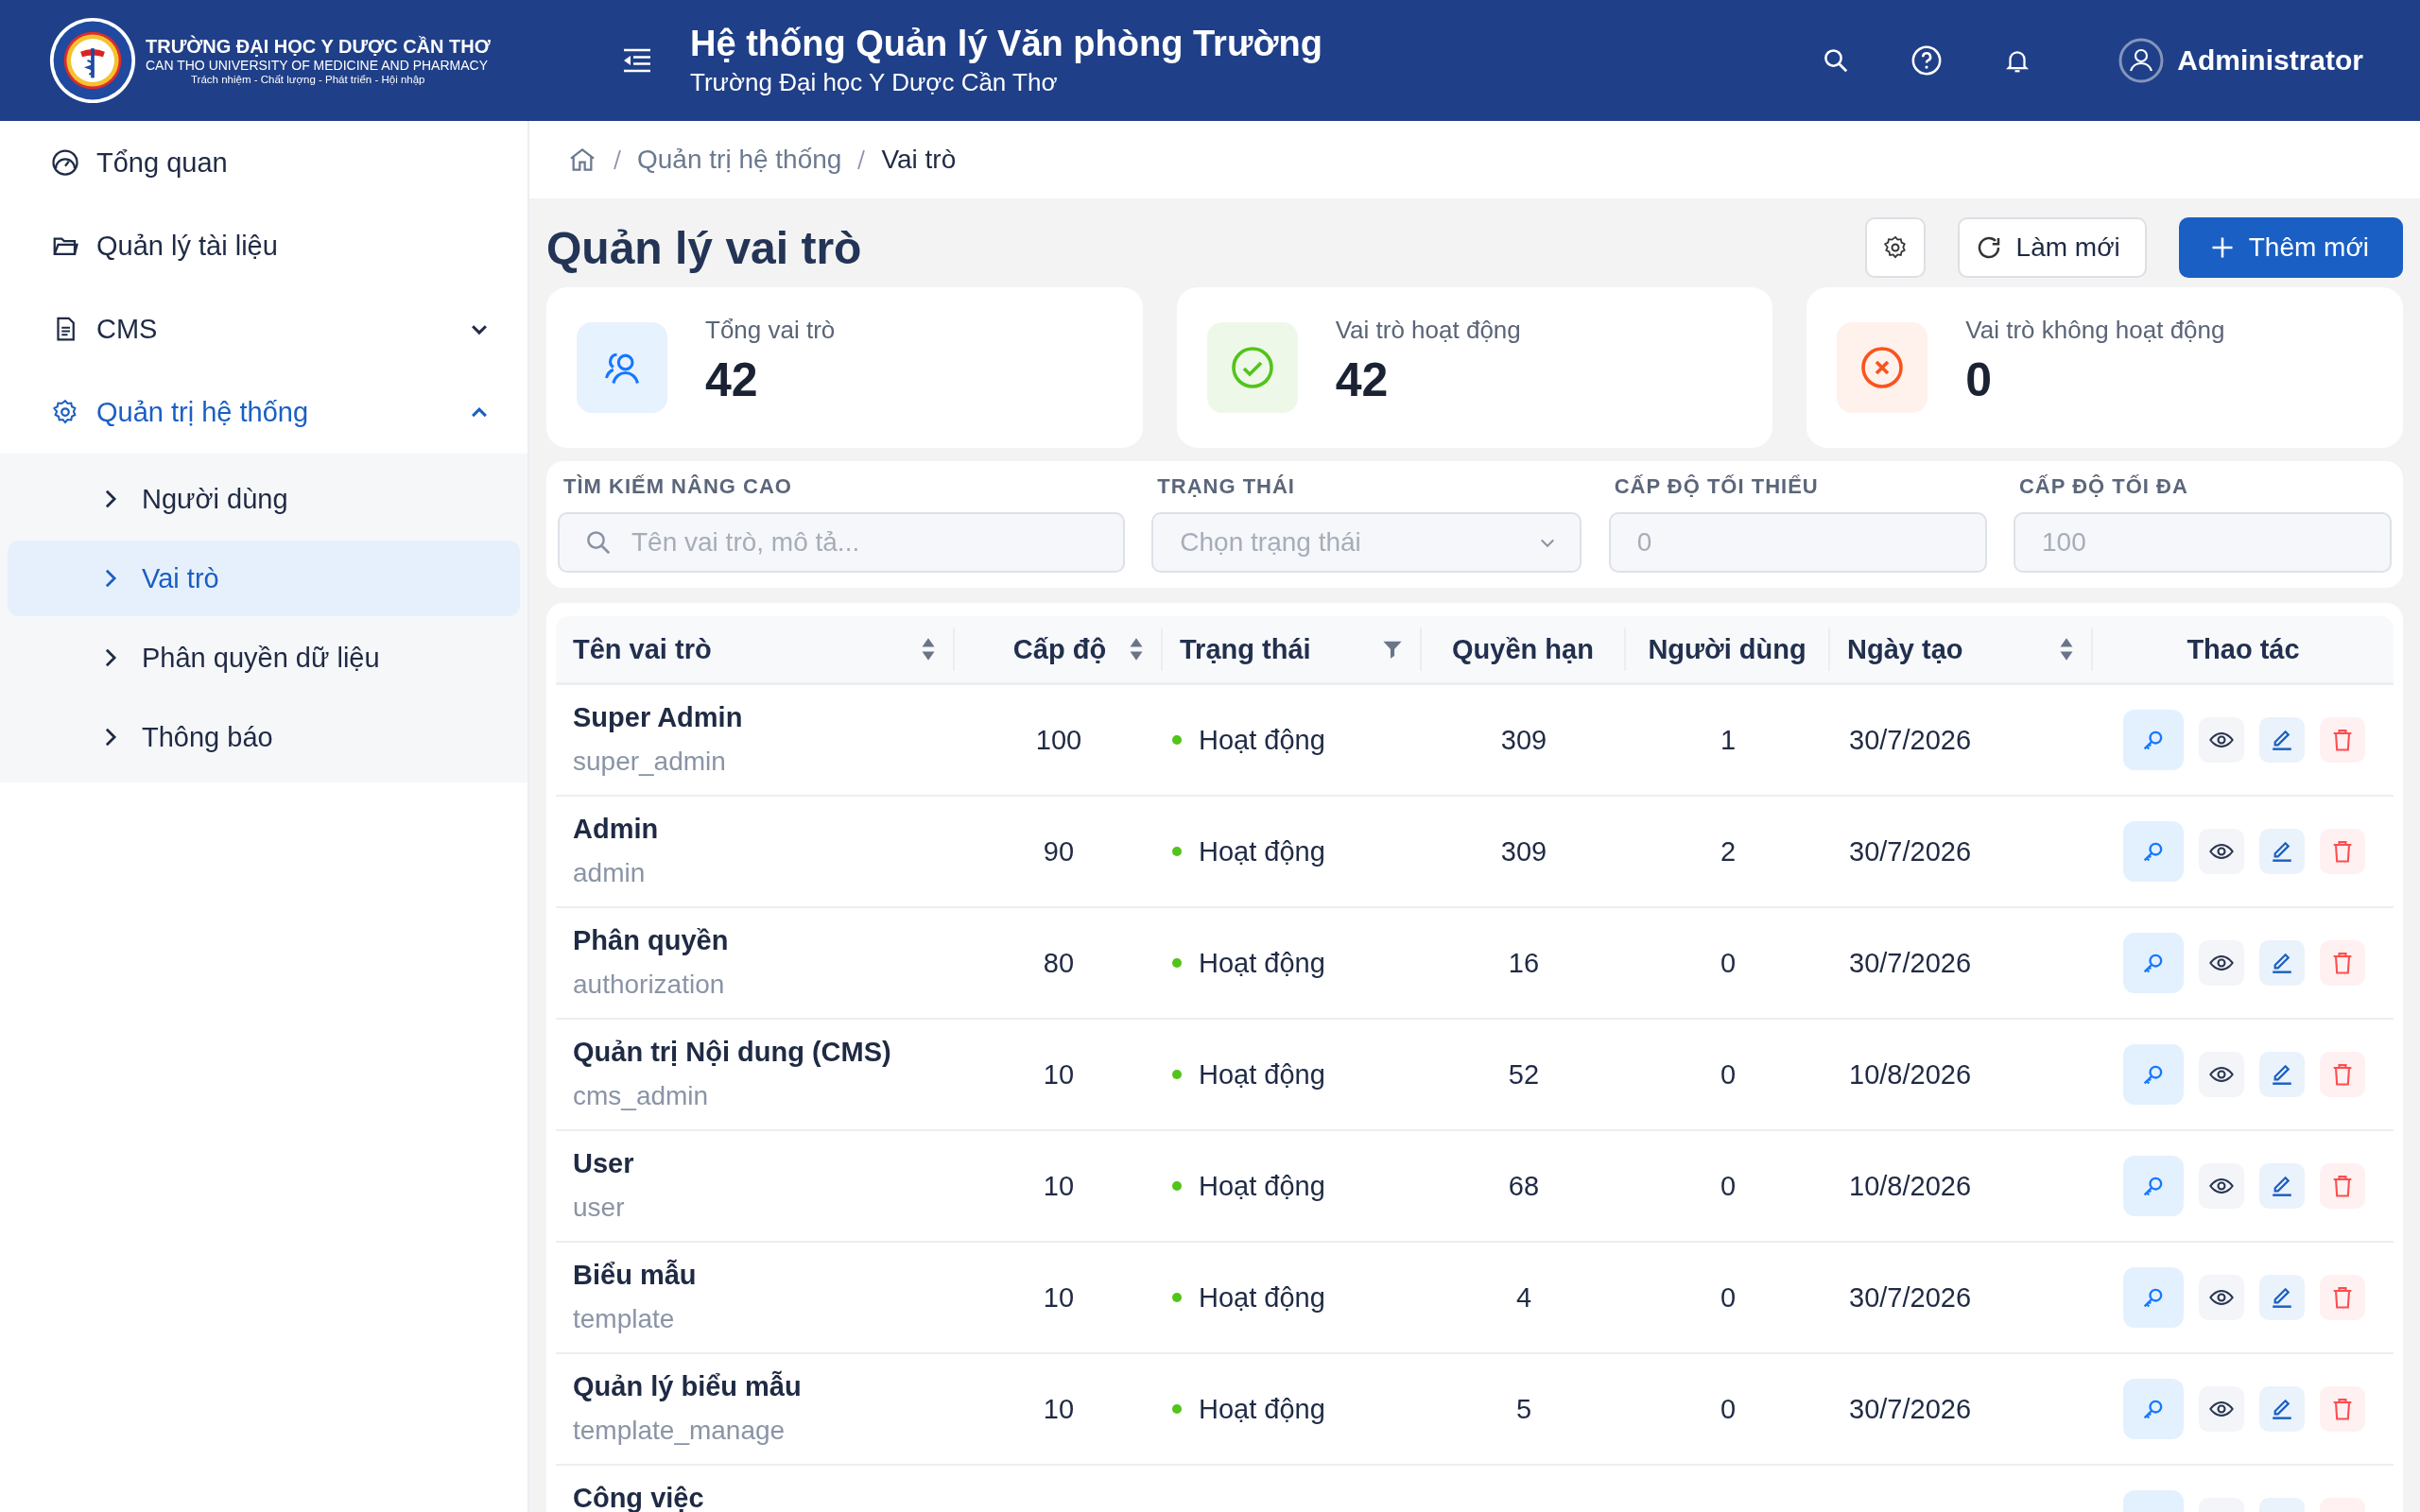  What do you see at coordinates (263, 328) in the screenshot?
I see `nav-item: CMS` at bounding box center [263, 328].